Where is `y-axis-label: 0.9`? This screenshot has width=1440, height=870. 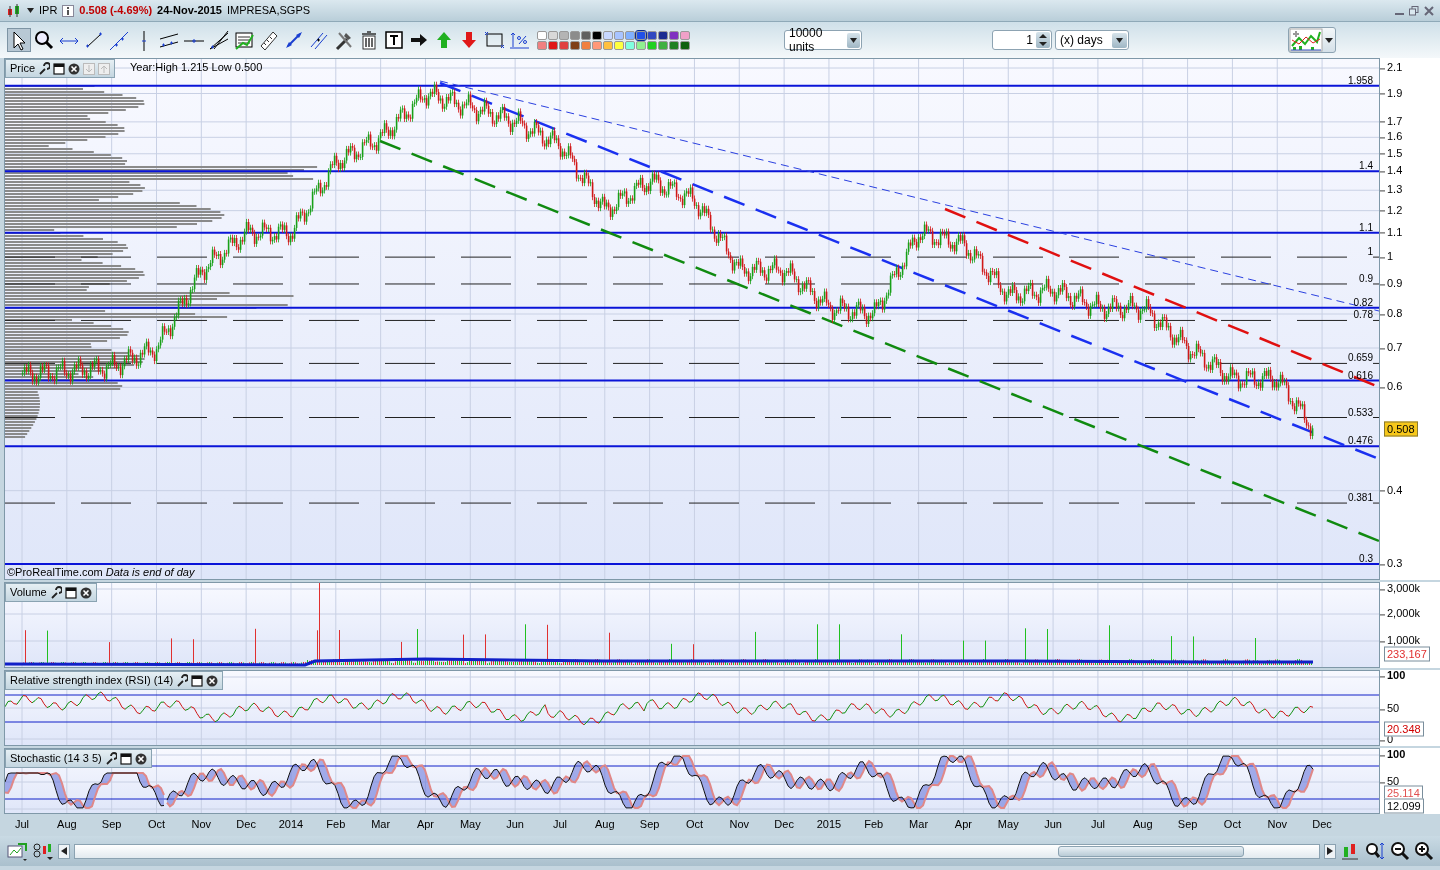 y-axis-label: 0.9 is located at coordinates (1391, 284).